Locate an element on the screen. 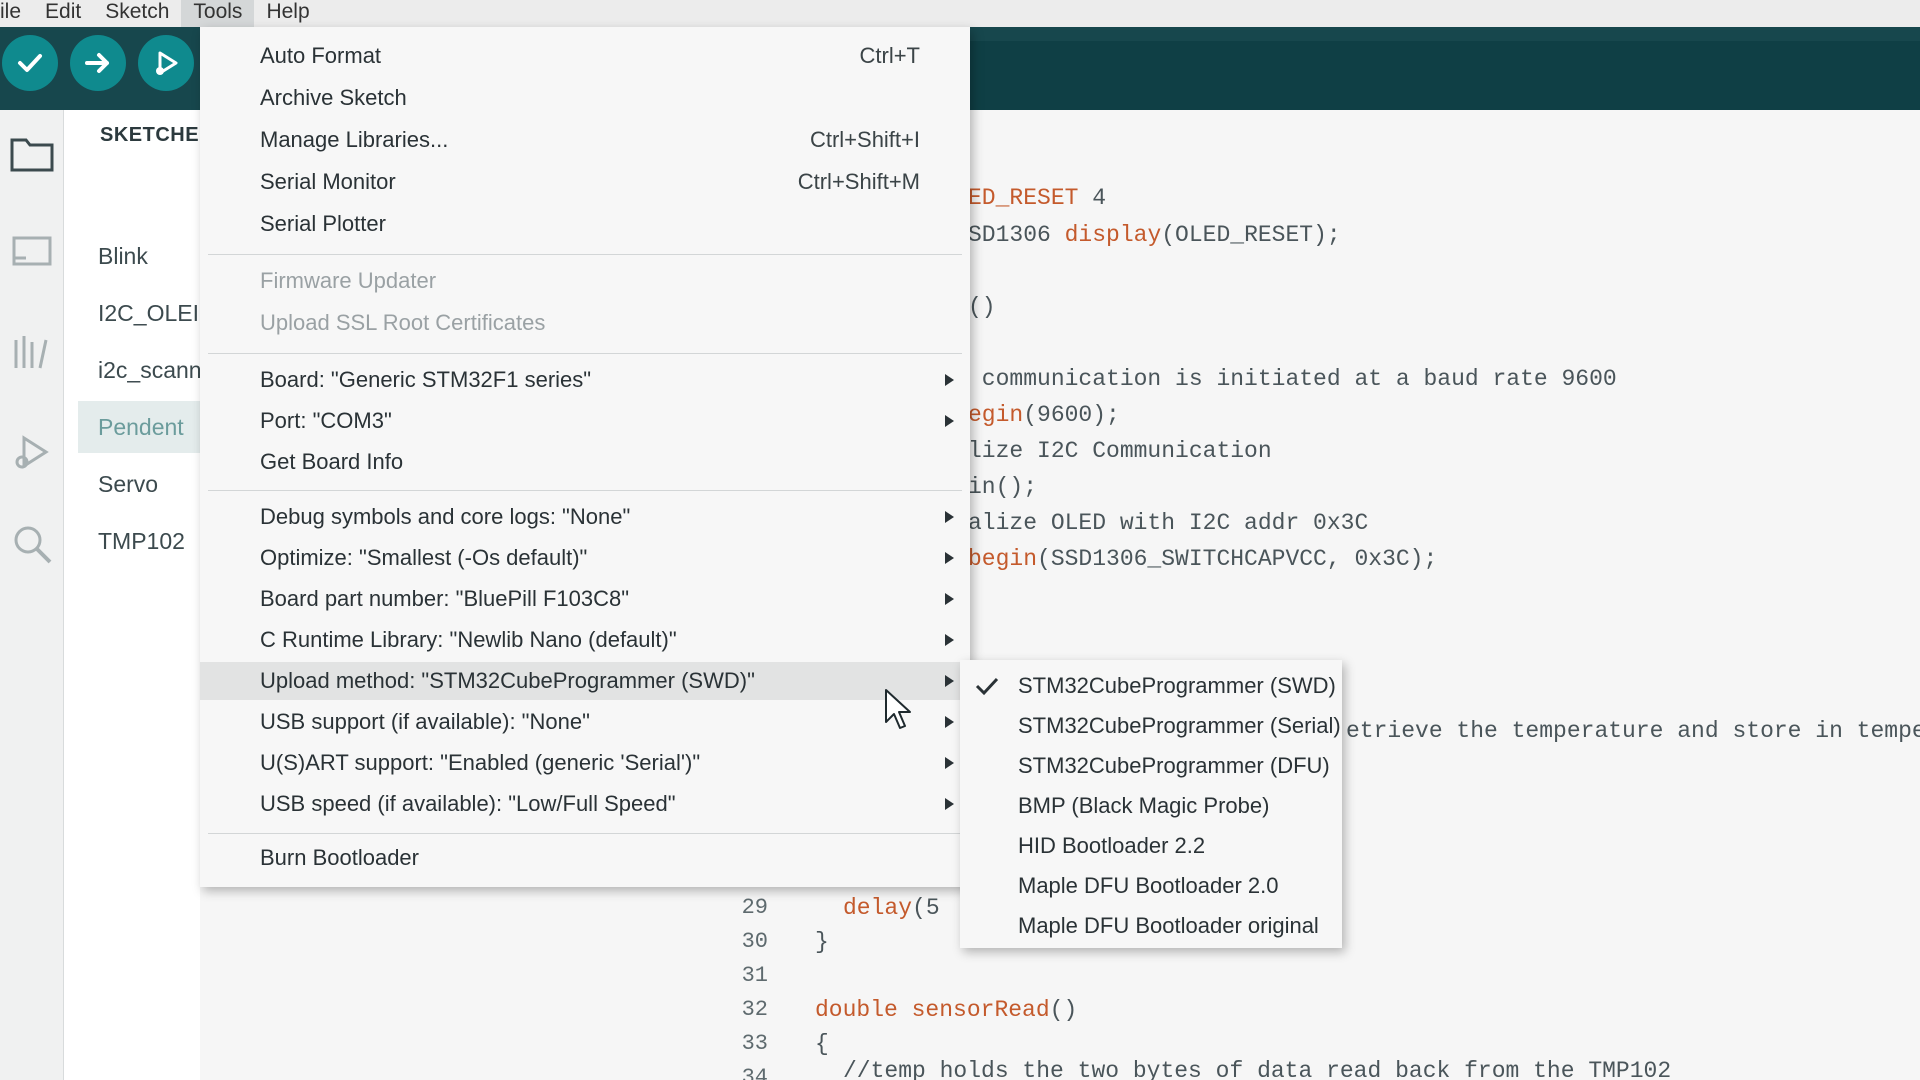 This screenshot has width=1920, height=1080. menu-item-optimize: Optimize: "Smallest (-Os default)" is located at coordinates (585, 558).